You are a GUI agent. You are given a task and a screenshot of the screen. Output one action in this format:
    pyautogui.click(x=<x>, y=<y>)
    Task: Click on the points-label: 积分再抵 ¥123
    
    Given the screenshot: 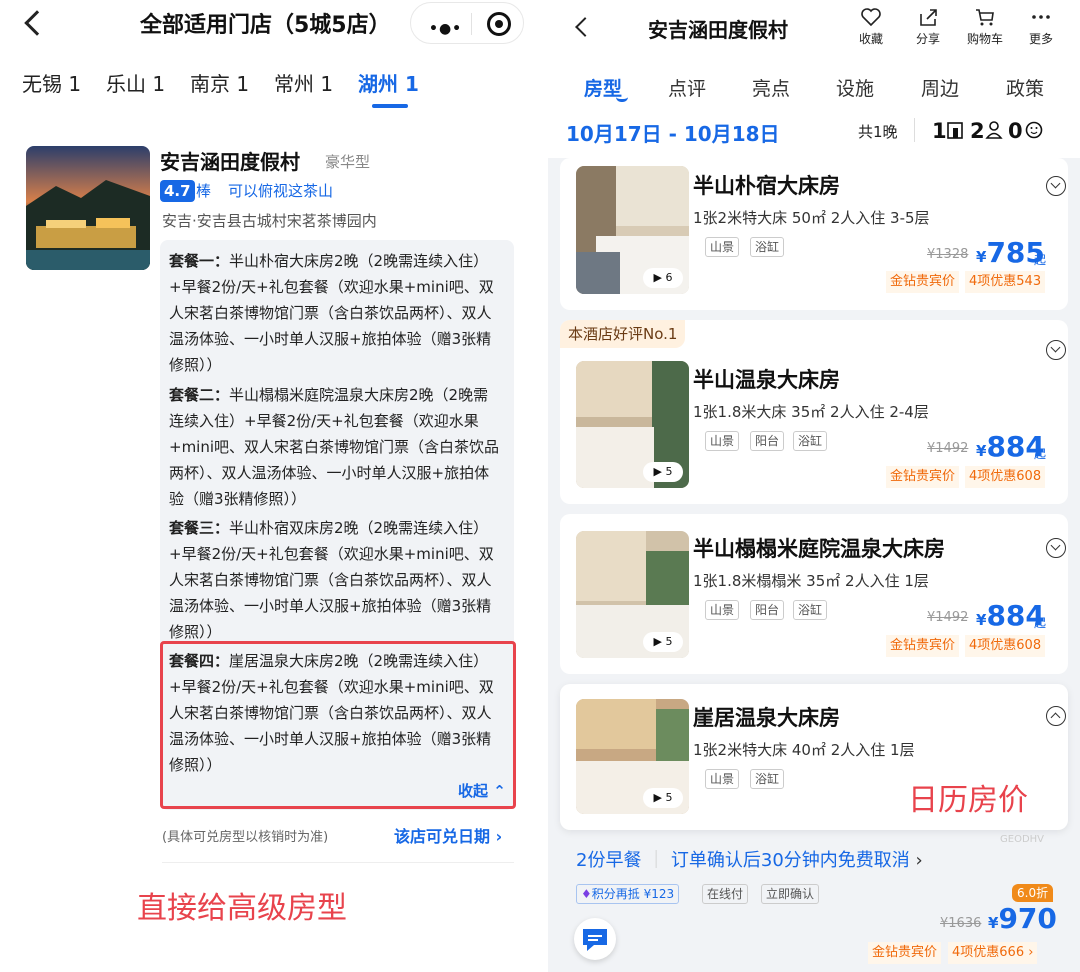 What is the action you would take?
    pyautogui.click(x=633, y=894)
    